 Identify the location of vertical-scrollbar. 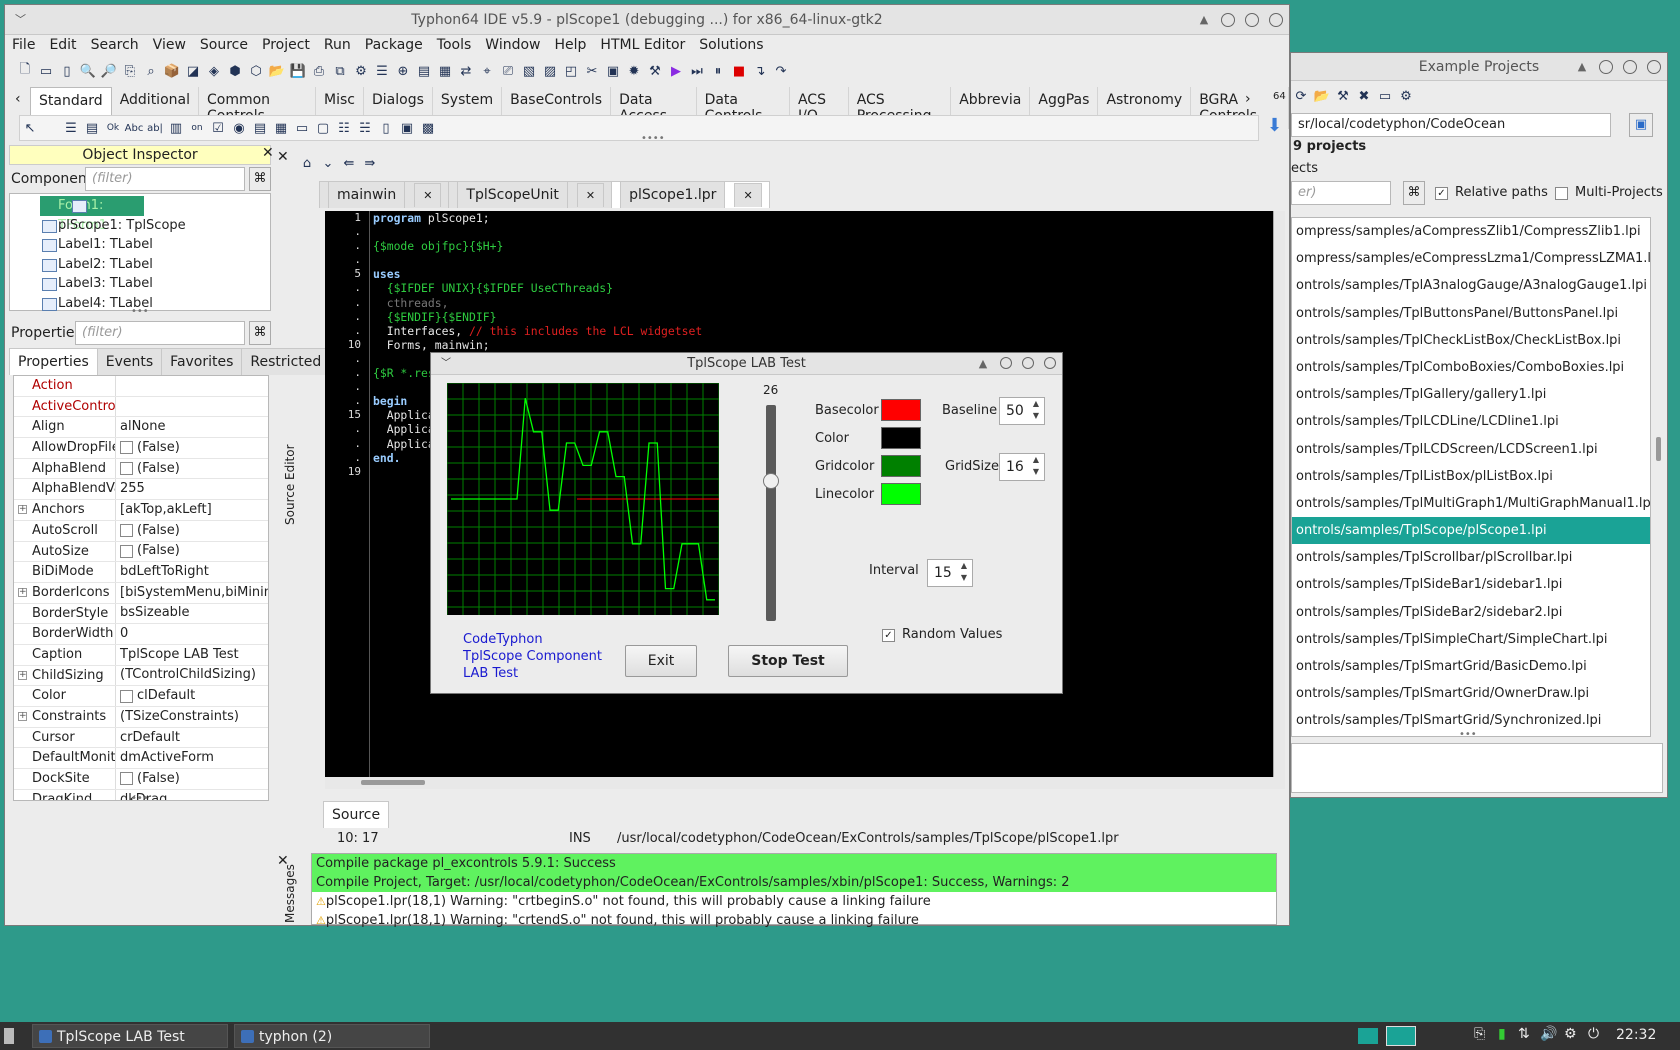
(1659, 477).